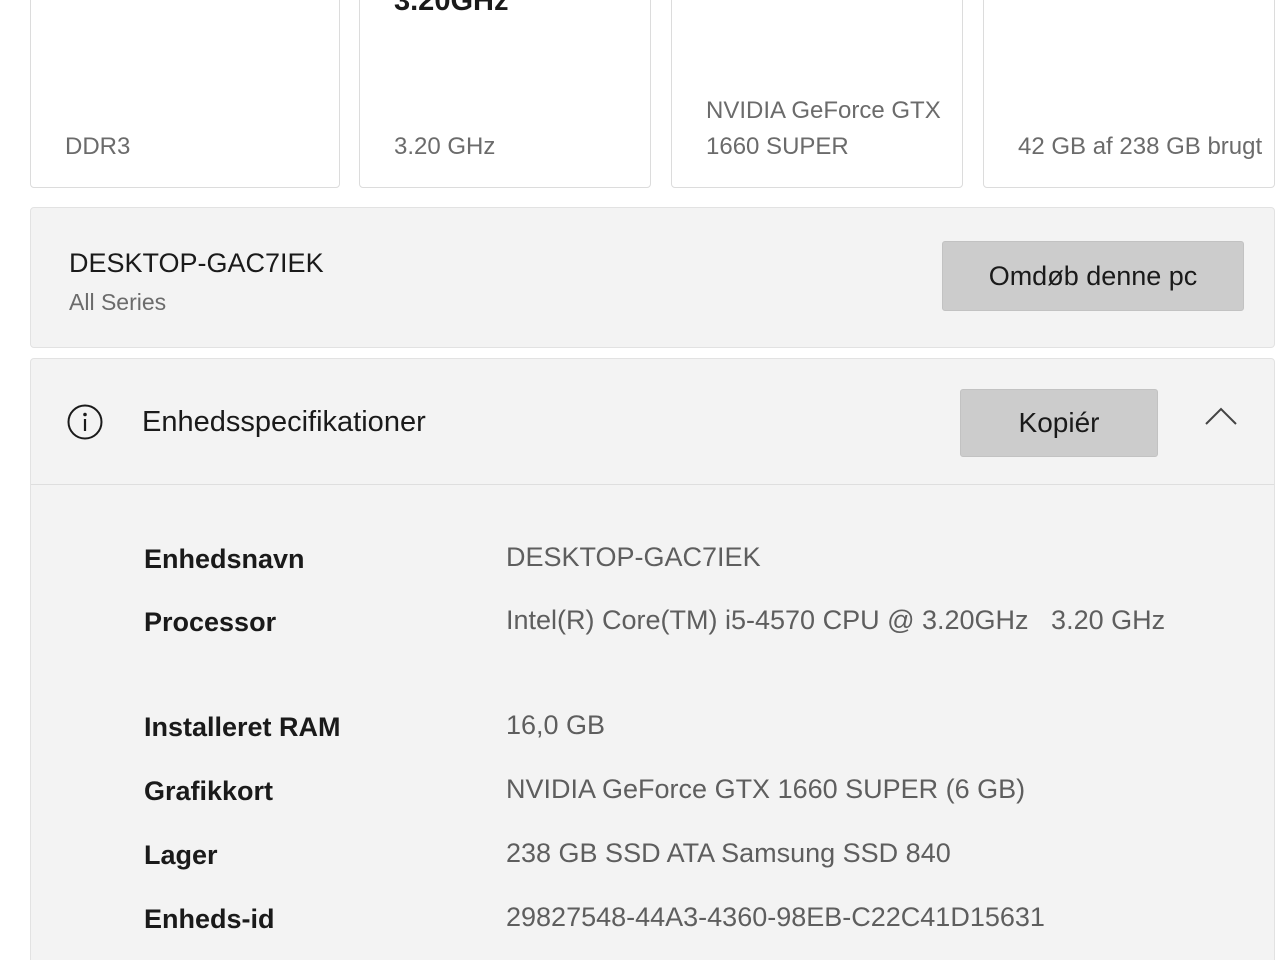 This screenshot has height=960, width=1280. What do you see at coordinates (633, 557) in the screenshot?
I see `spec-value: DESKTOP-GAC7IEK` at bounding box center [633, 557].